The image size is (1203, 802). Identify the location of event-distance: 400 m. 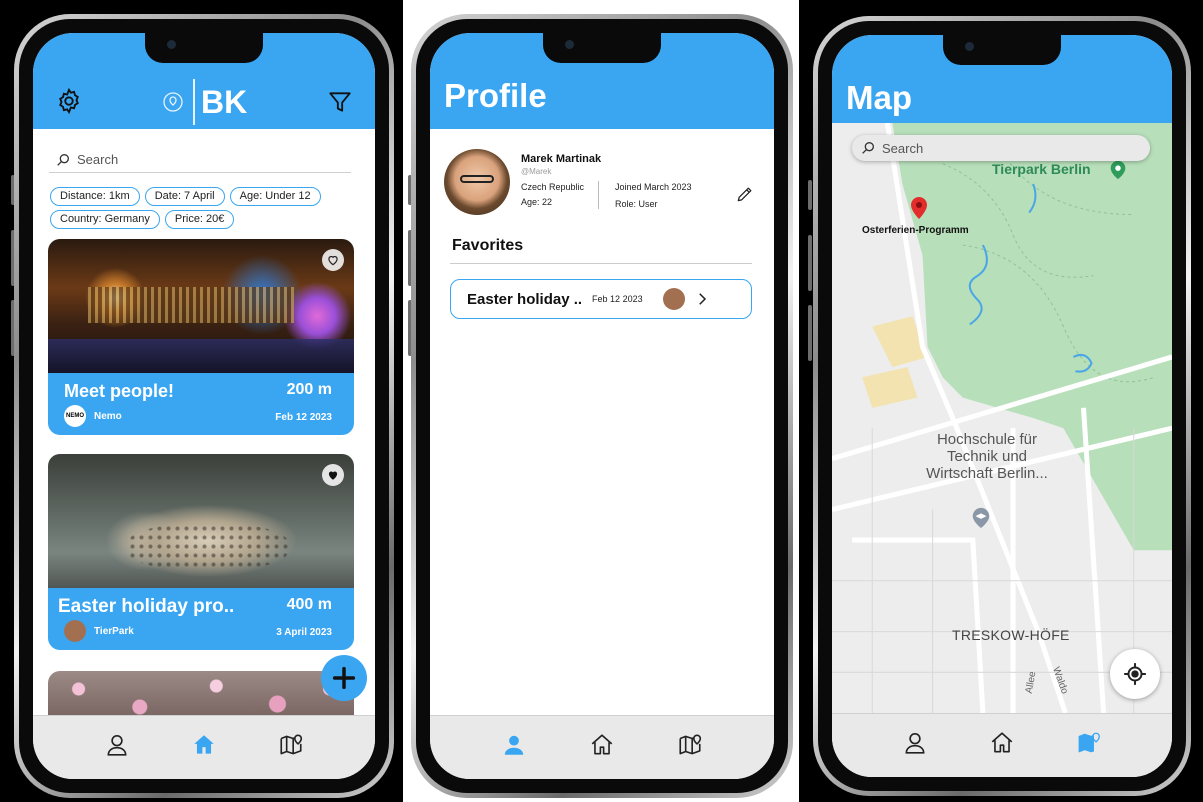
(309, 604).